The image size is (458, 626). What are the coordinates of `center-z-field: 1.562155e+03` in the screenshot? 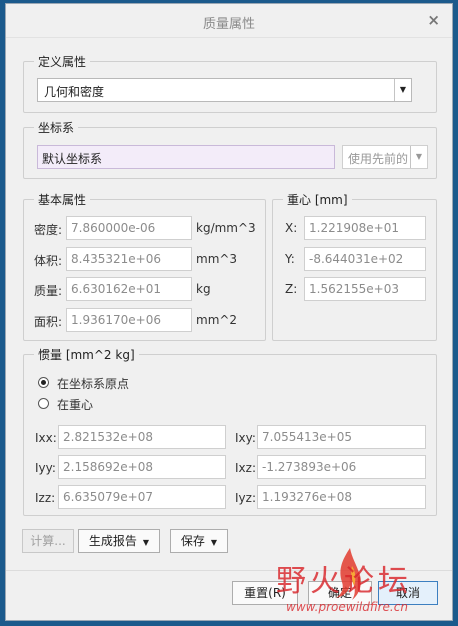 It's located at (365, 289).